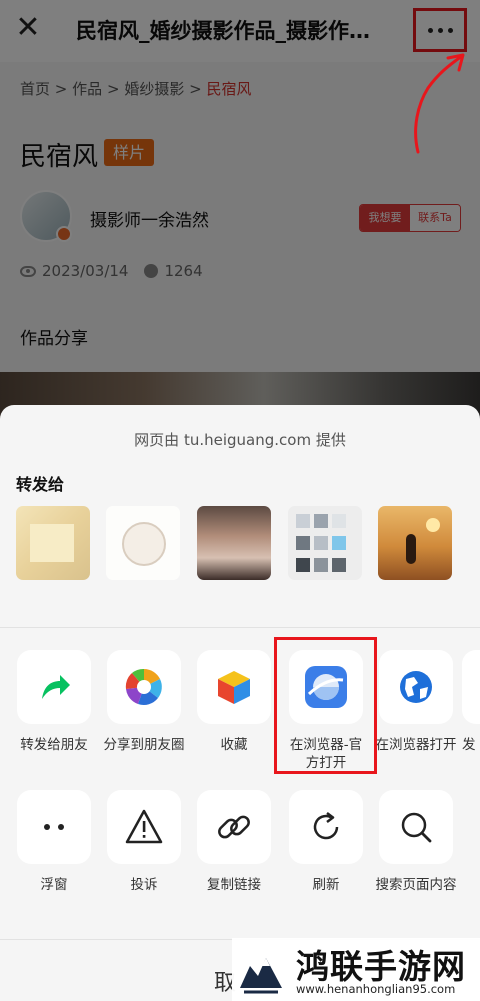 The height and width of the screenshot is (1001, 480). I want to click on watermark: 鸿联手游网 www.henanhonglian95.com, so click(356, 969).